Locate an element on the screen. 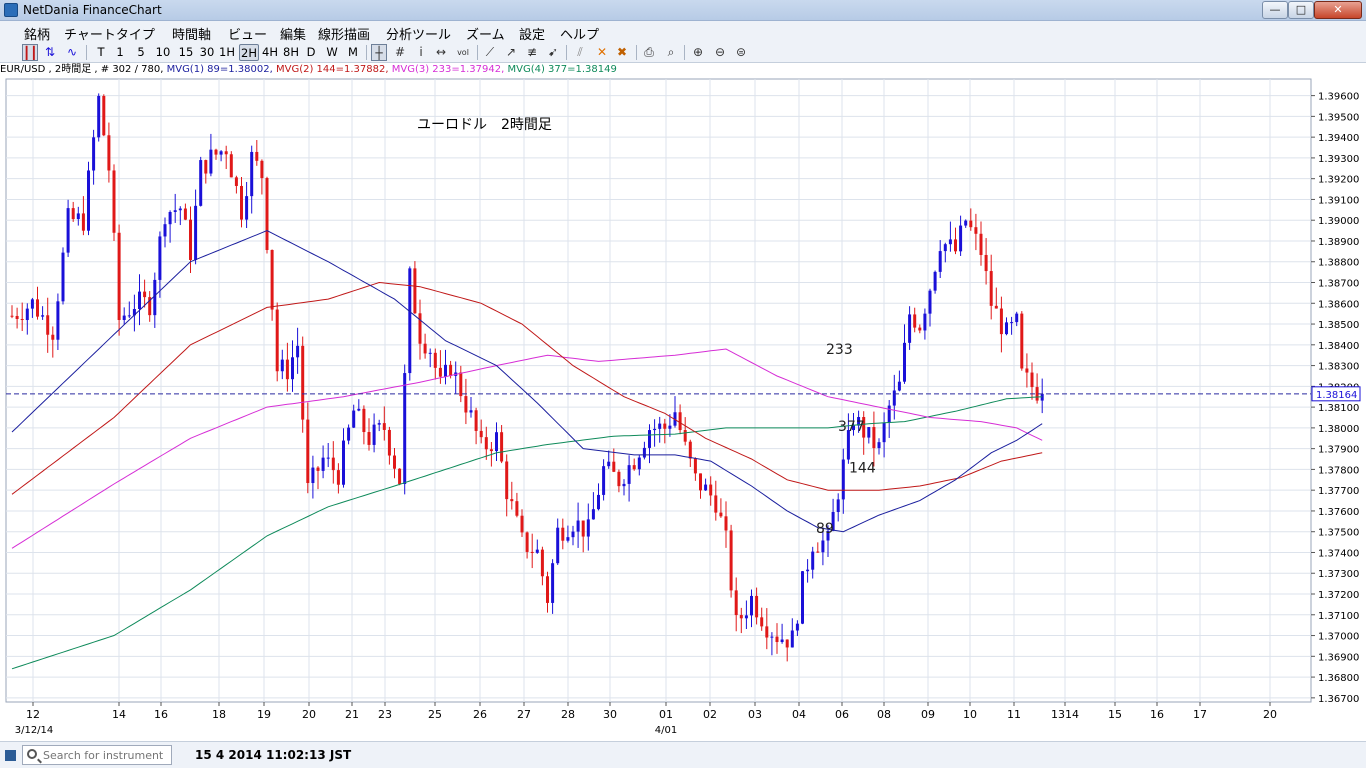  x-tick-label: 21 is located at coordinates (352, 714).